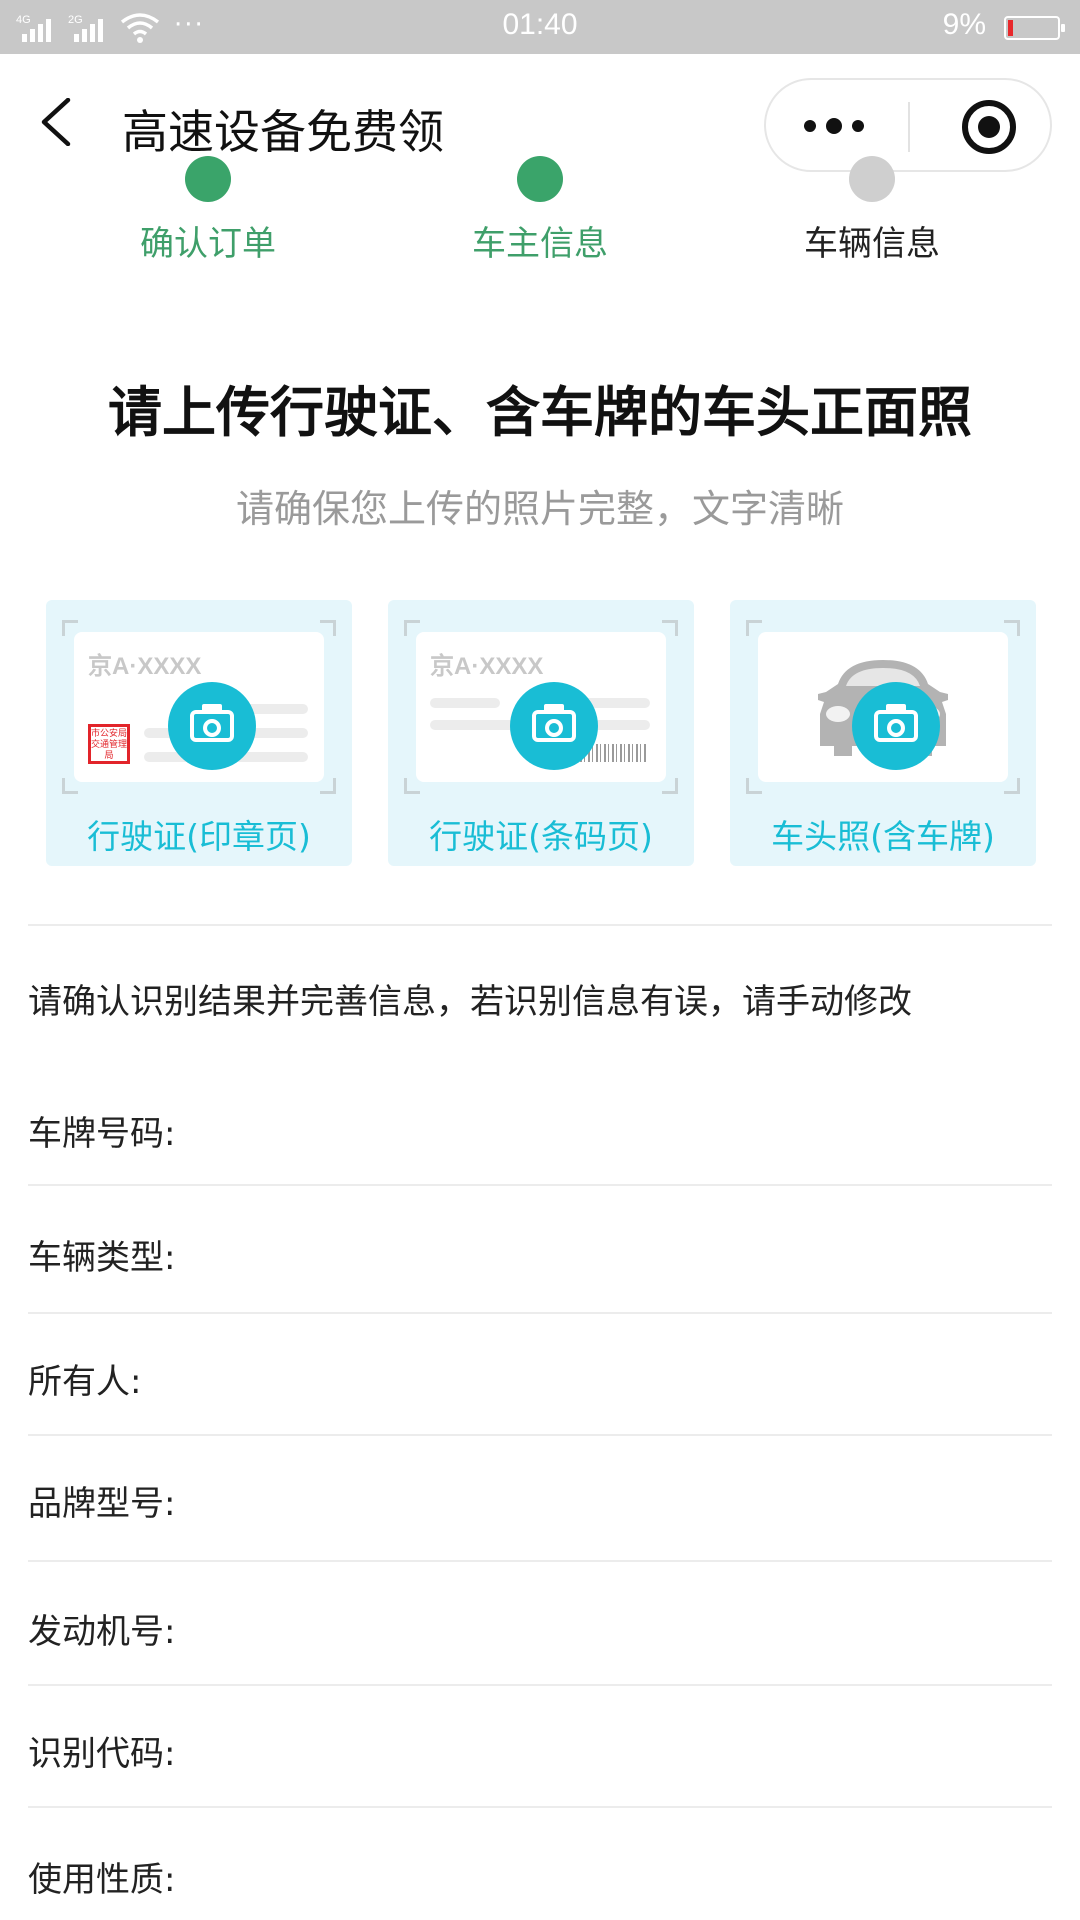 The width and height of the screenshot is (1080, 1920). What do you see at coordinates (102, 1632) in the screenshot?
I see `field-label: 发动机号:` at bounding box center [102, 1632].